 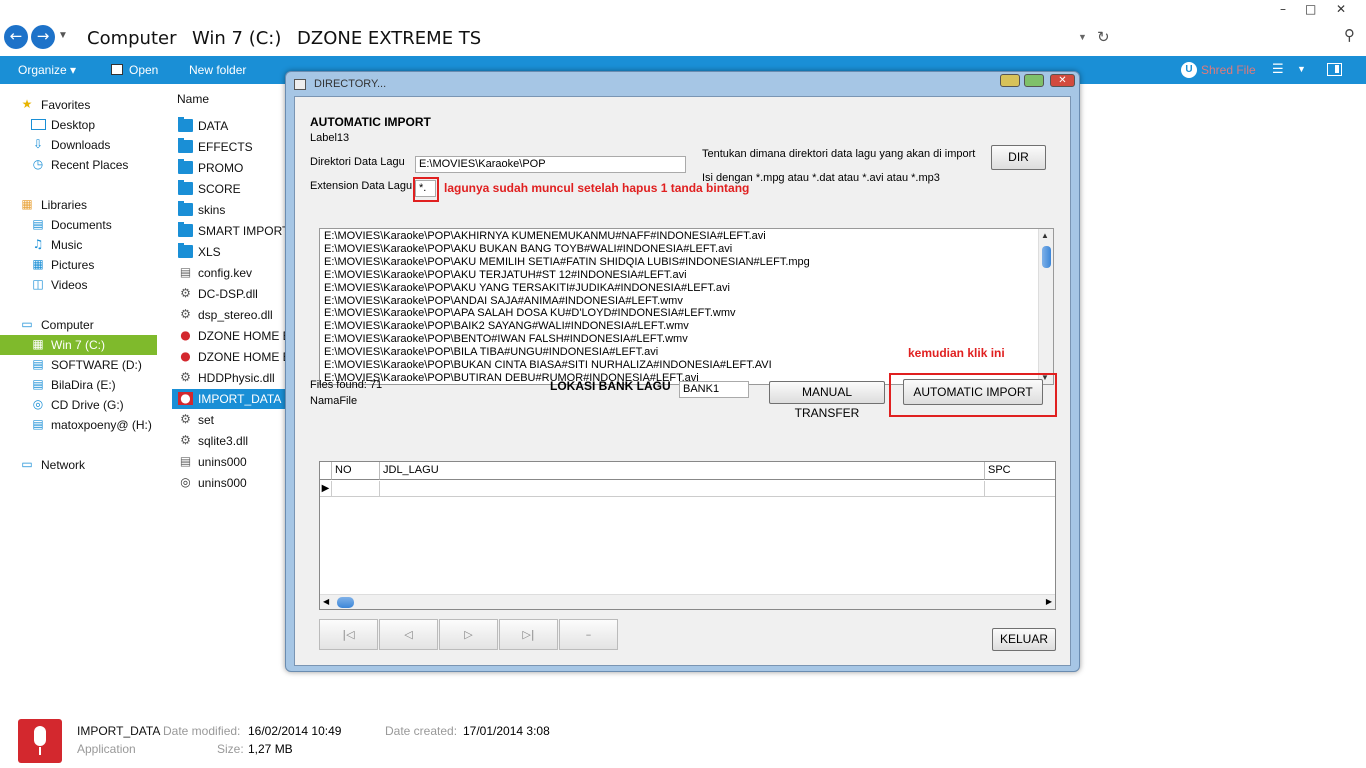 I want to click on grid-cell-jdl-lagu, so click(x=682, y=489).